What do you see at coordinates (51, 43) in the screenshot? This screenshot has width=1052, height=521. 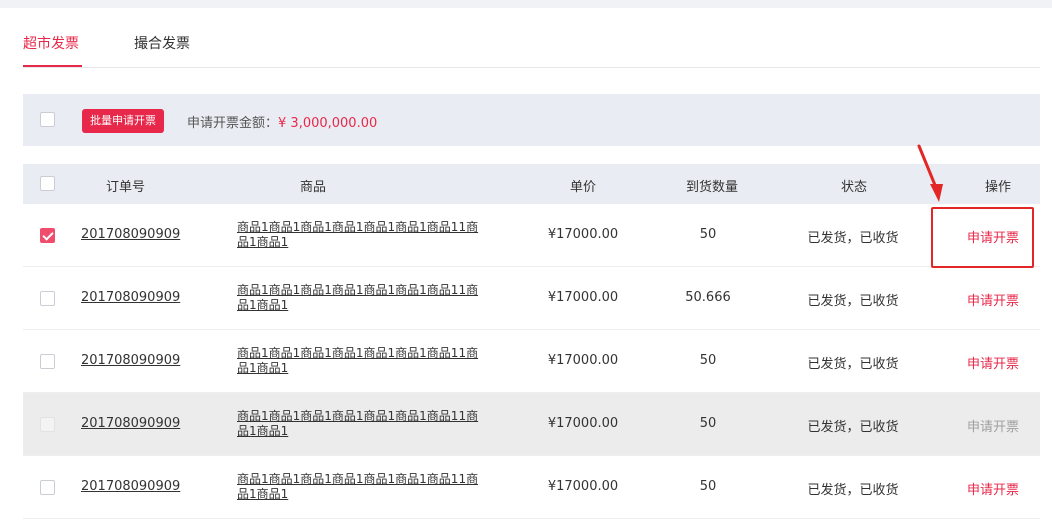 I see `tab-supermarket-invoice: 超市发票` at bounding box center [51, 43].